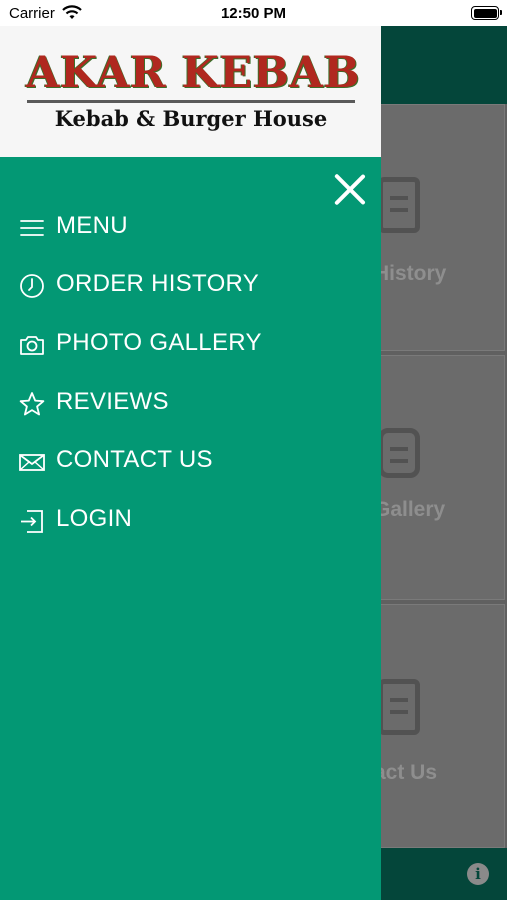 The height and width of the screenshot is (900, 507). Describe the element at coordinates (112, 401) in the screenshot. I see `menu-item-label: REVIEWS` at that location.